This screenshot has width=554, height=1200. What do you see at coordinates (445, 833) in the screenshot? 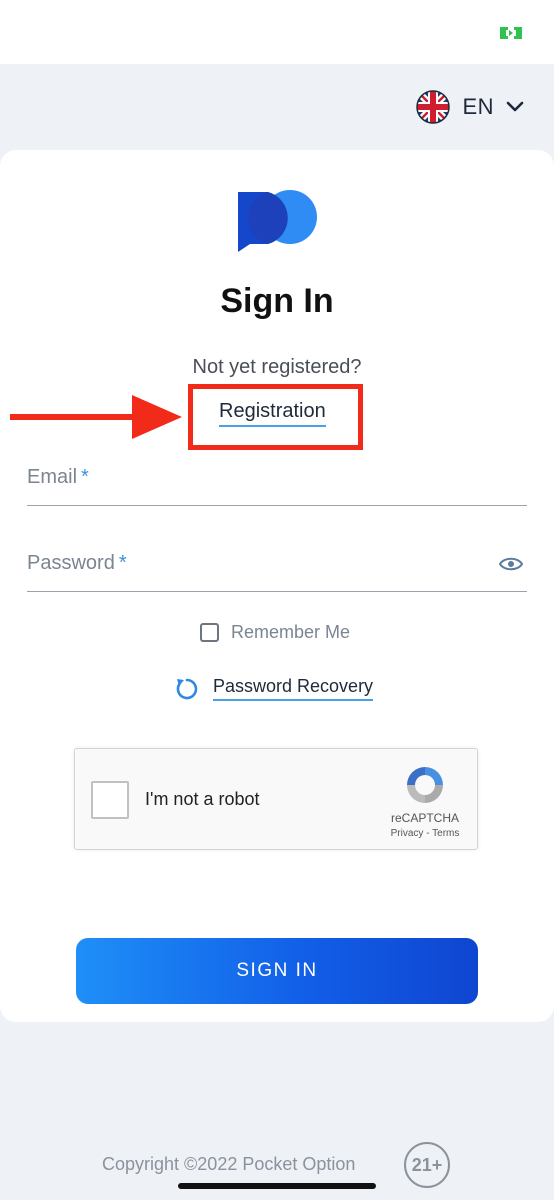
I see `recaptcha-terms-link: Terms` at bounding box center [445, 833].